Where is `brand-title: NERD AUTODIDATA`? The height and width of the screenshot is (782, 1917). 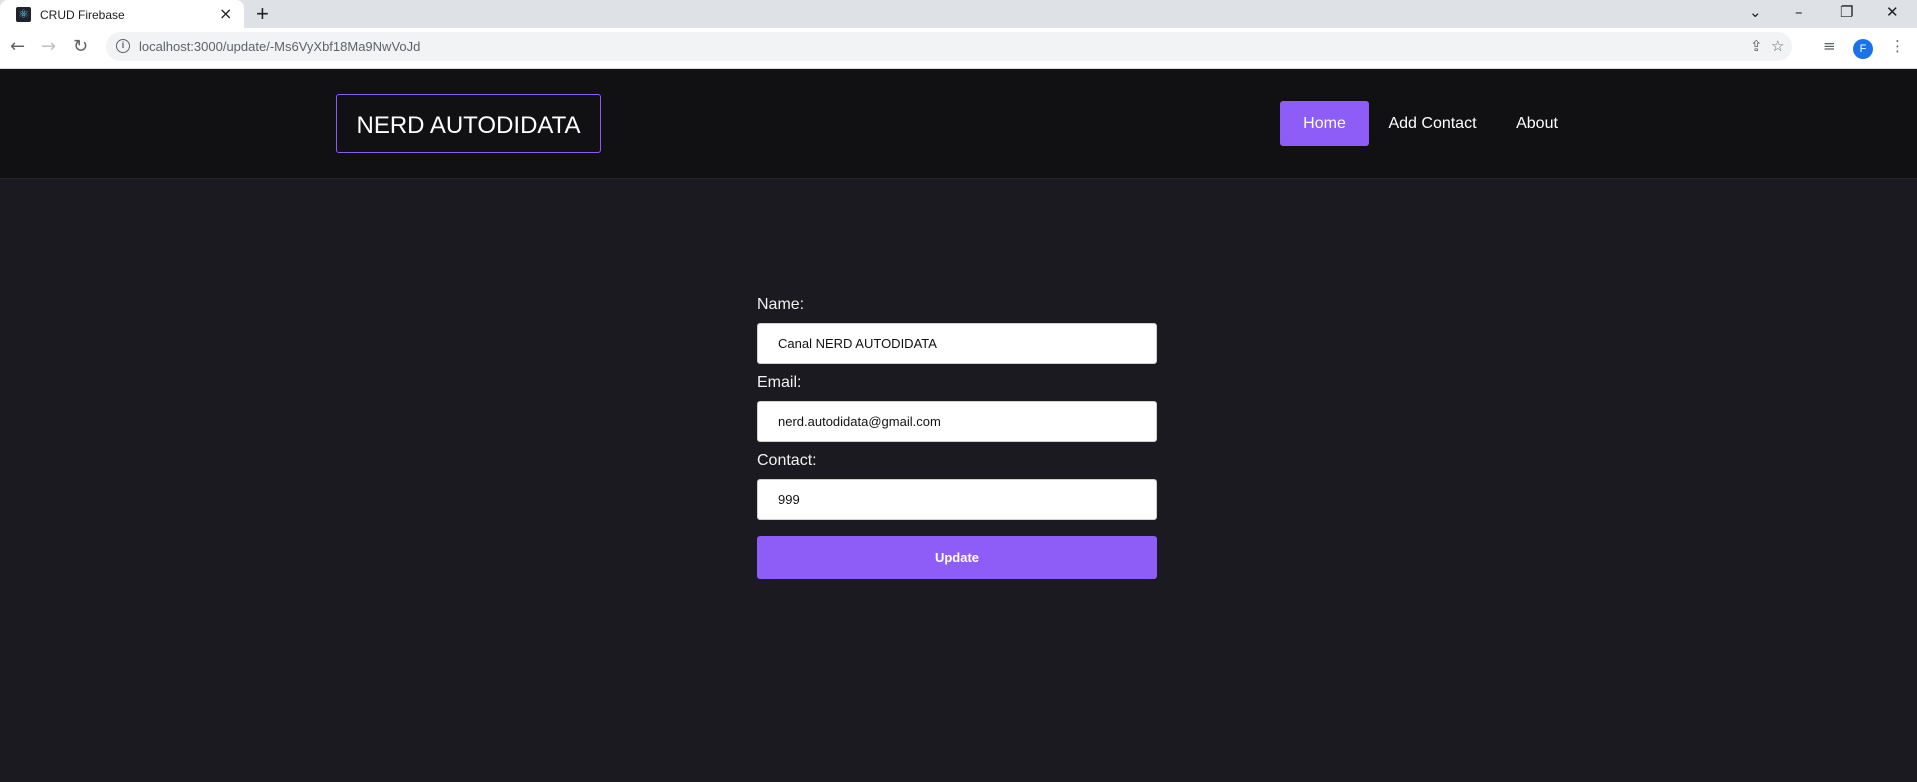 brand-title: NERD AUTODIDATA is located at coordinates (468, 125).